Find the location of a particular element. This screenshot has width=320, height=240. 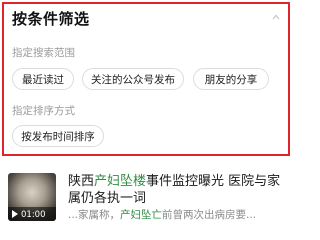

snippet-keyword: 产妇坠亡 is located at coordinates (141, 215).